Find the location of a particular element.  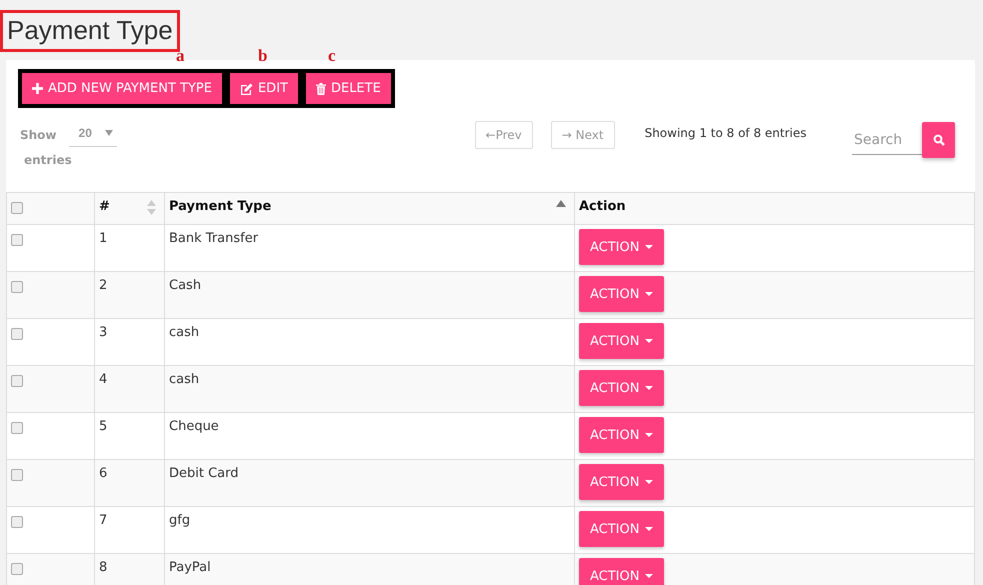

add-button: ADD NEW PAYMENT TYPE is located at coordinates (122, 88).